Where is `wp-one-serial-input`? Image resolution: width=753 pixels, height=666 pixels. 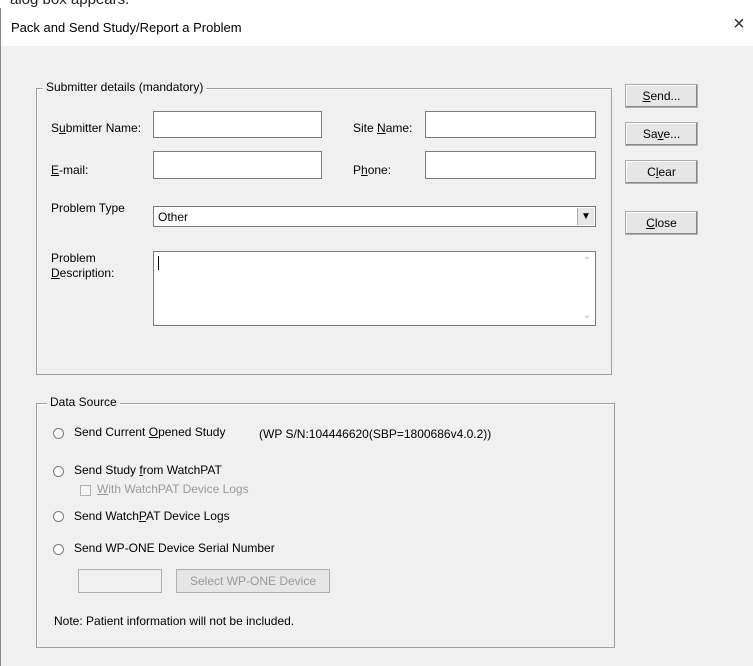
wp-one-serial-input is located at coordinates (120, 581).